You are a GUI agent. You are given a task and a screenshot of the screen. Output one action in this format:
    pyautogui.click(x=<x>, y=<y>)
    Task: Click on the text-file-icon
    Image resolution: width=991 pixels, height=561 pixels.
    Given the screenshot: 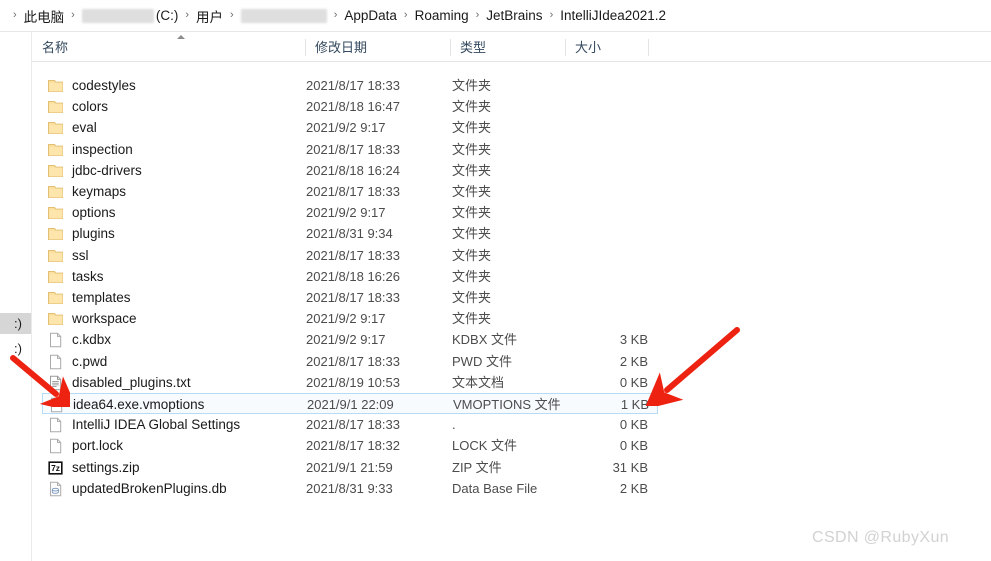 What is the action you would take?
    pyautogui.click(x=55, y=383)
    